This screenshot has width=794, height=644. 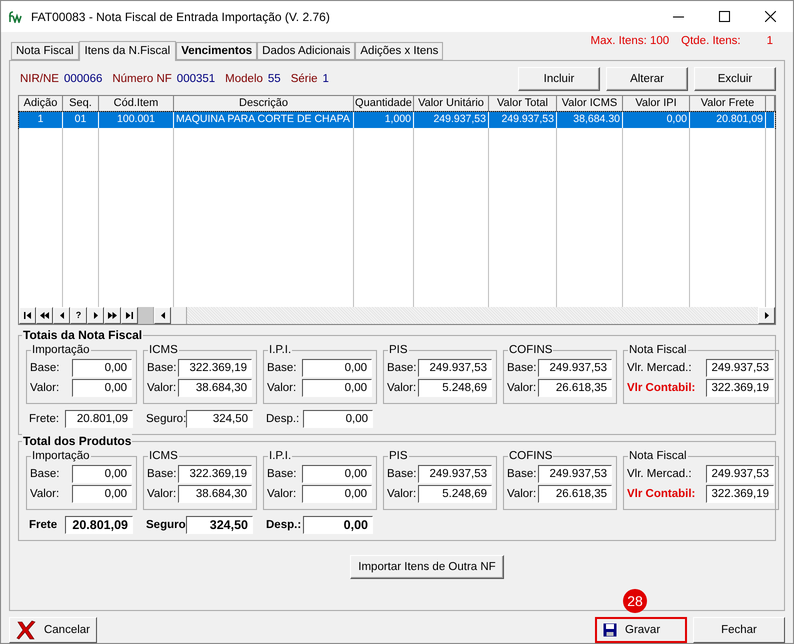 I want to click on column-header: Descrição, so click(x=264, y=104).